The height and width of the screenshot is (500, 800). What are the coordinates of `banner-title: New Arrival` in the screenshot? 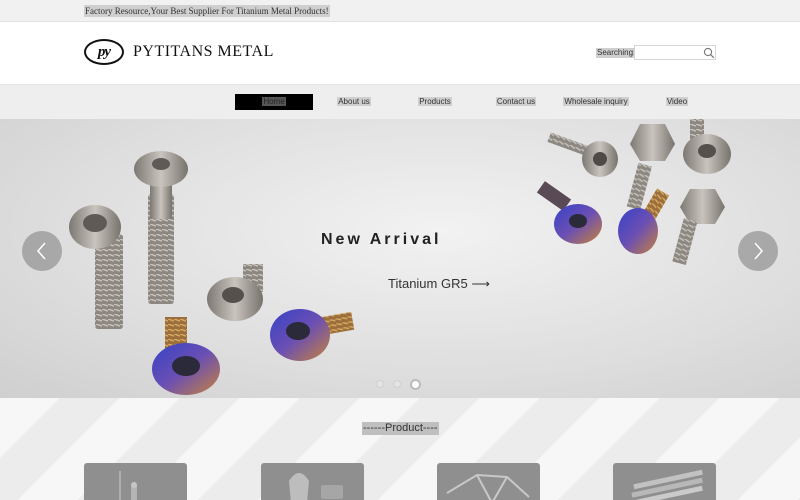 It's located at (381, 239).